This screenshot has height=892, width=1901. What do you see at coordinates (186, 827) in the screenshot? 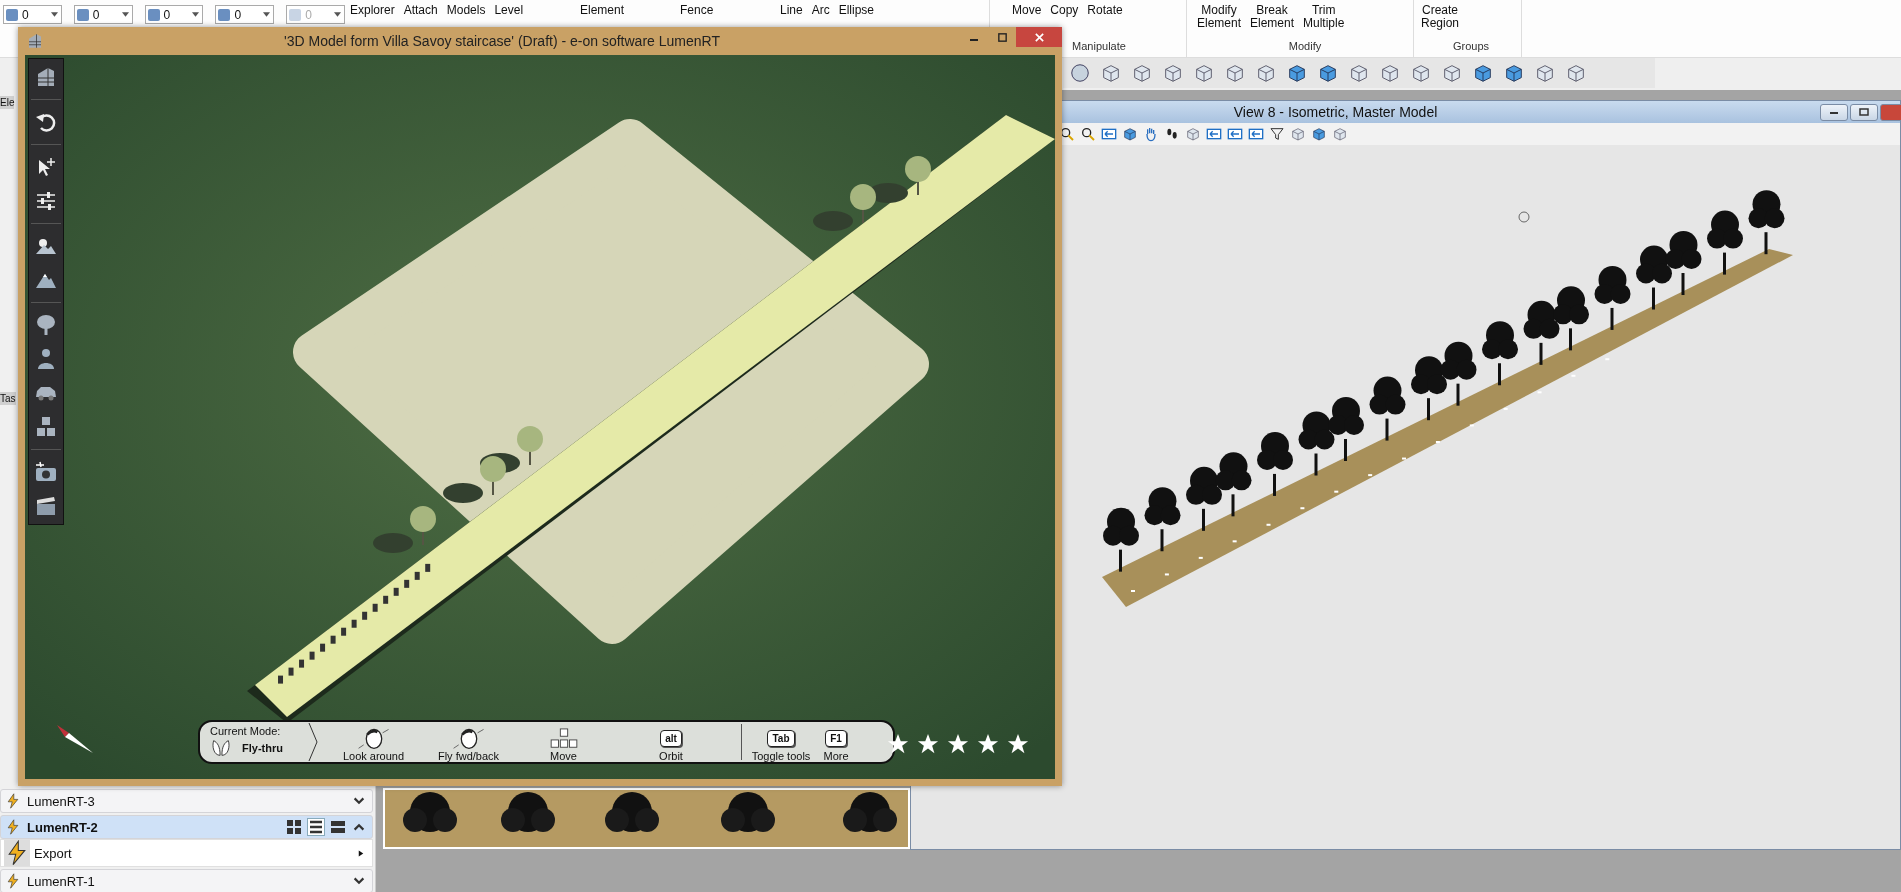
I see `section-header: LumenRT-2` at bounding box center [186, 827].